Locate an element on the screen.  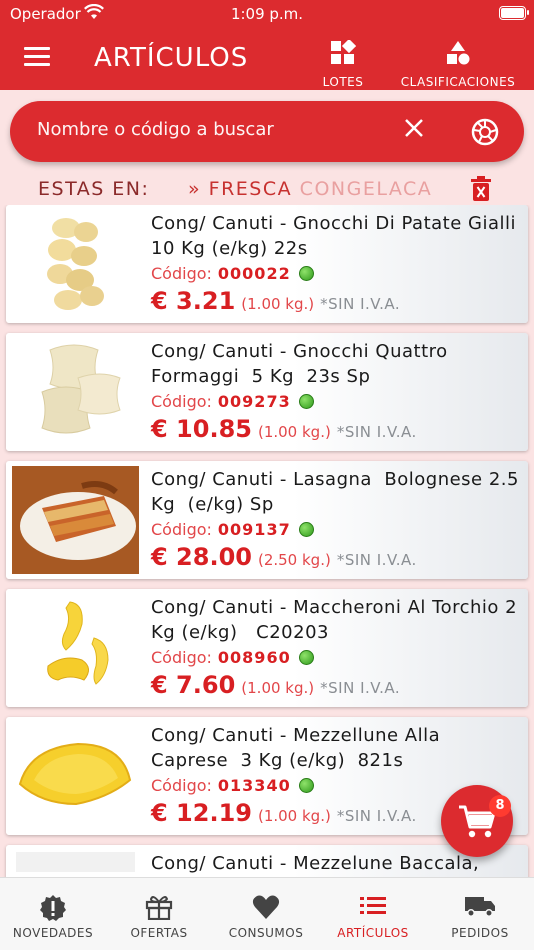
product-image-lasagna is located at coordinates (75, 520).